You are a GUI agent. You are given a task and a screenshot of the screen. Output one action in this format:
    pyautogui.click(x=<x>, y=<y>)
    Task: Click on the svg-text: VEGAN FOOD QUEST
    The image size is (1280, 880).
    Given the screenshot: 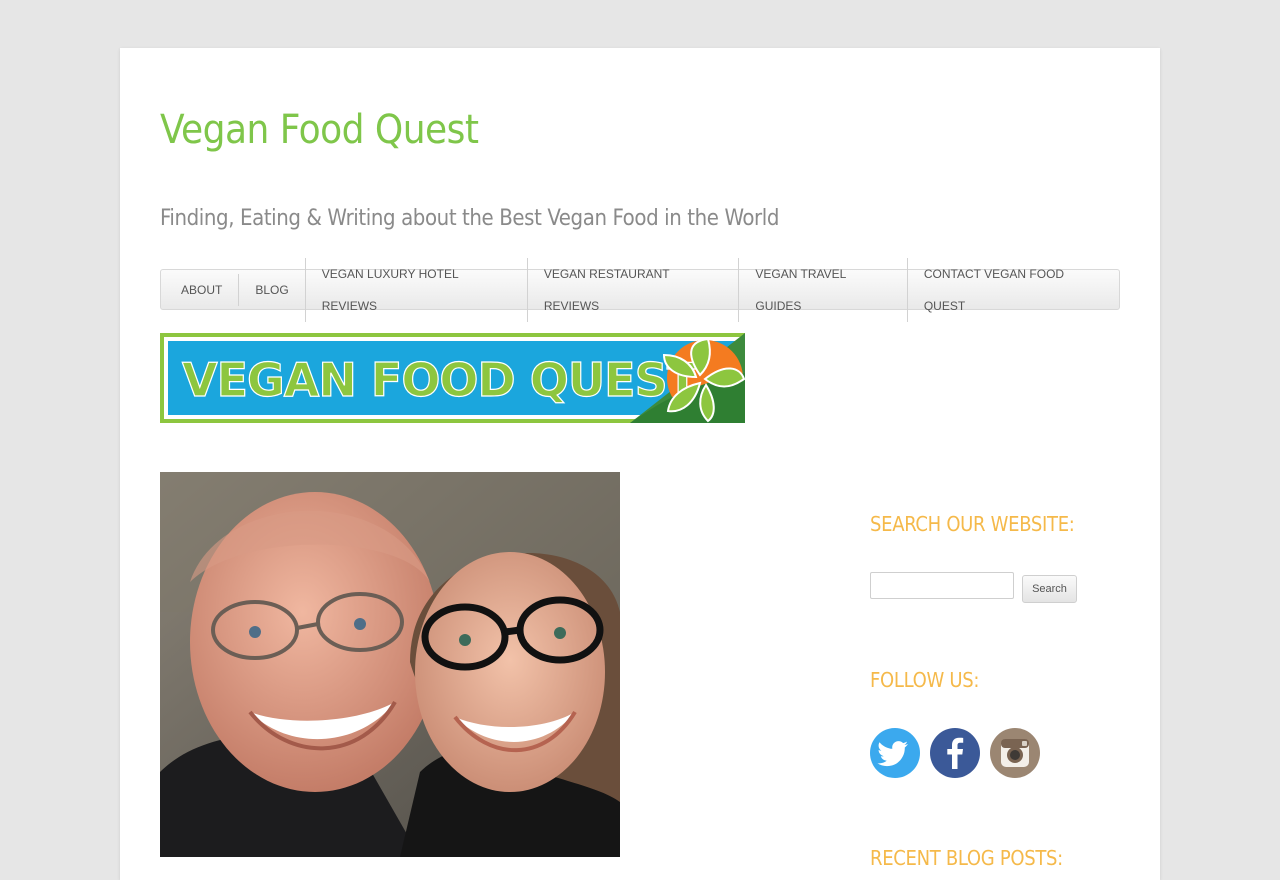 What is the action you would take?
    pyautogui.click(x=440, y=380)
    